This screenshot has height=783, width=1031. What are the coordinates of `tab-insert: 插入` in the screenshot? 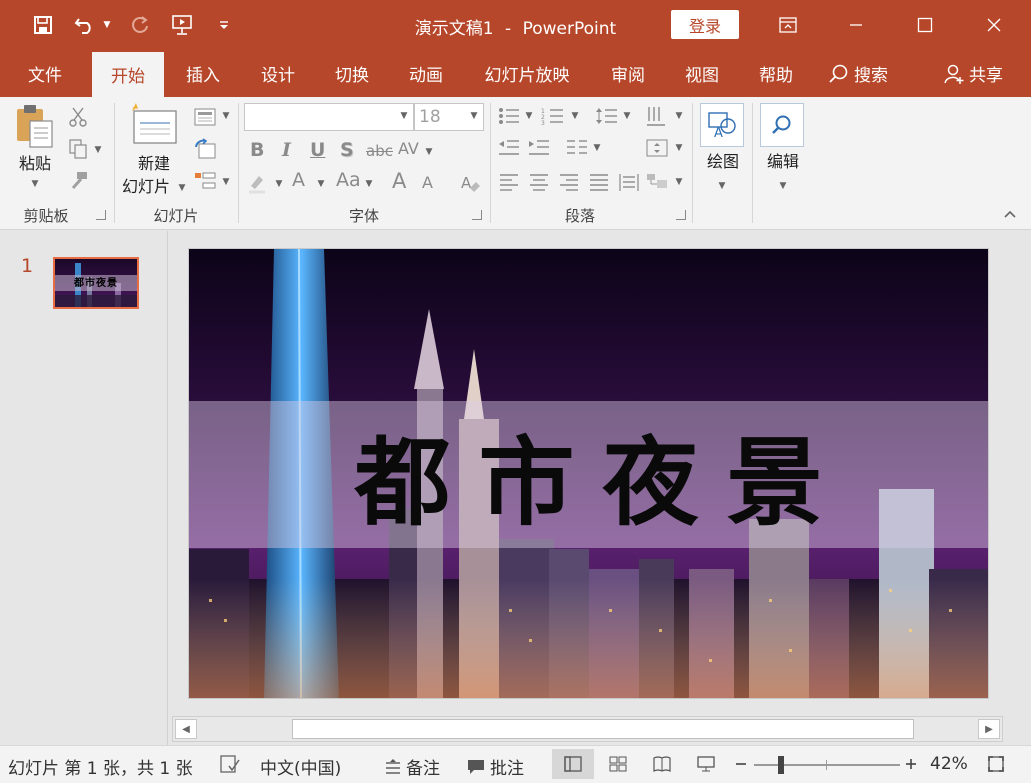 It's located at (203, 73).